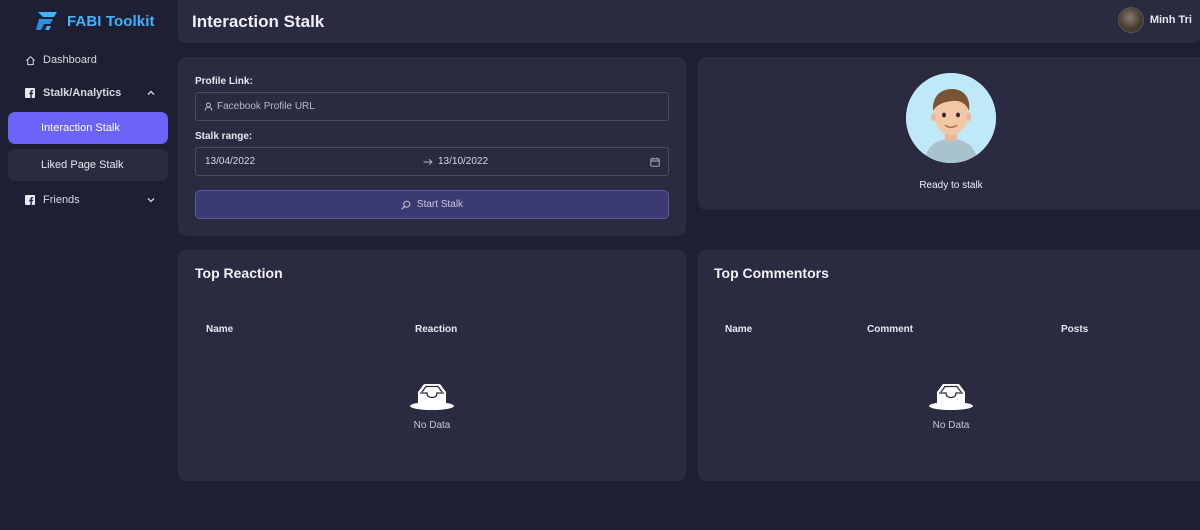  Describe the element at coordinates (82, 165) in the screenshot. I see `sidebar-item-label: Liked Page Stalk` at that location.